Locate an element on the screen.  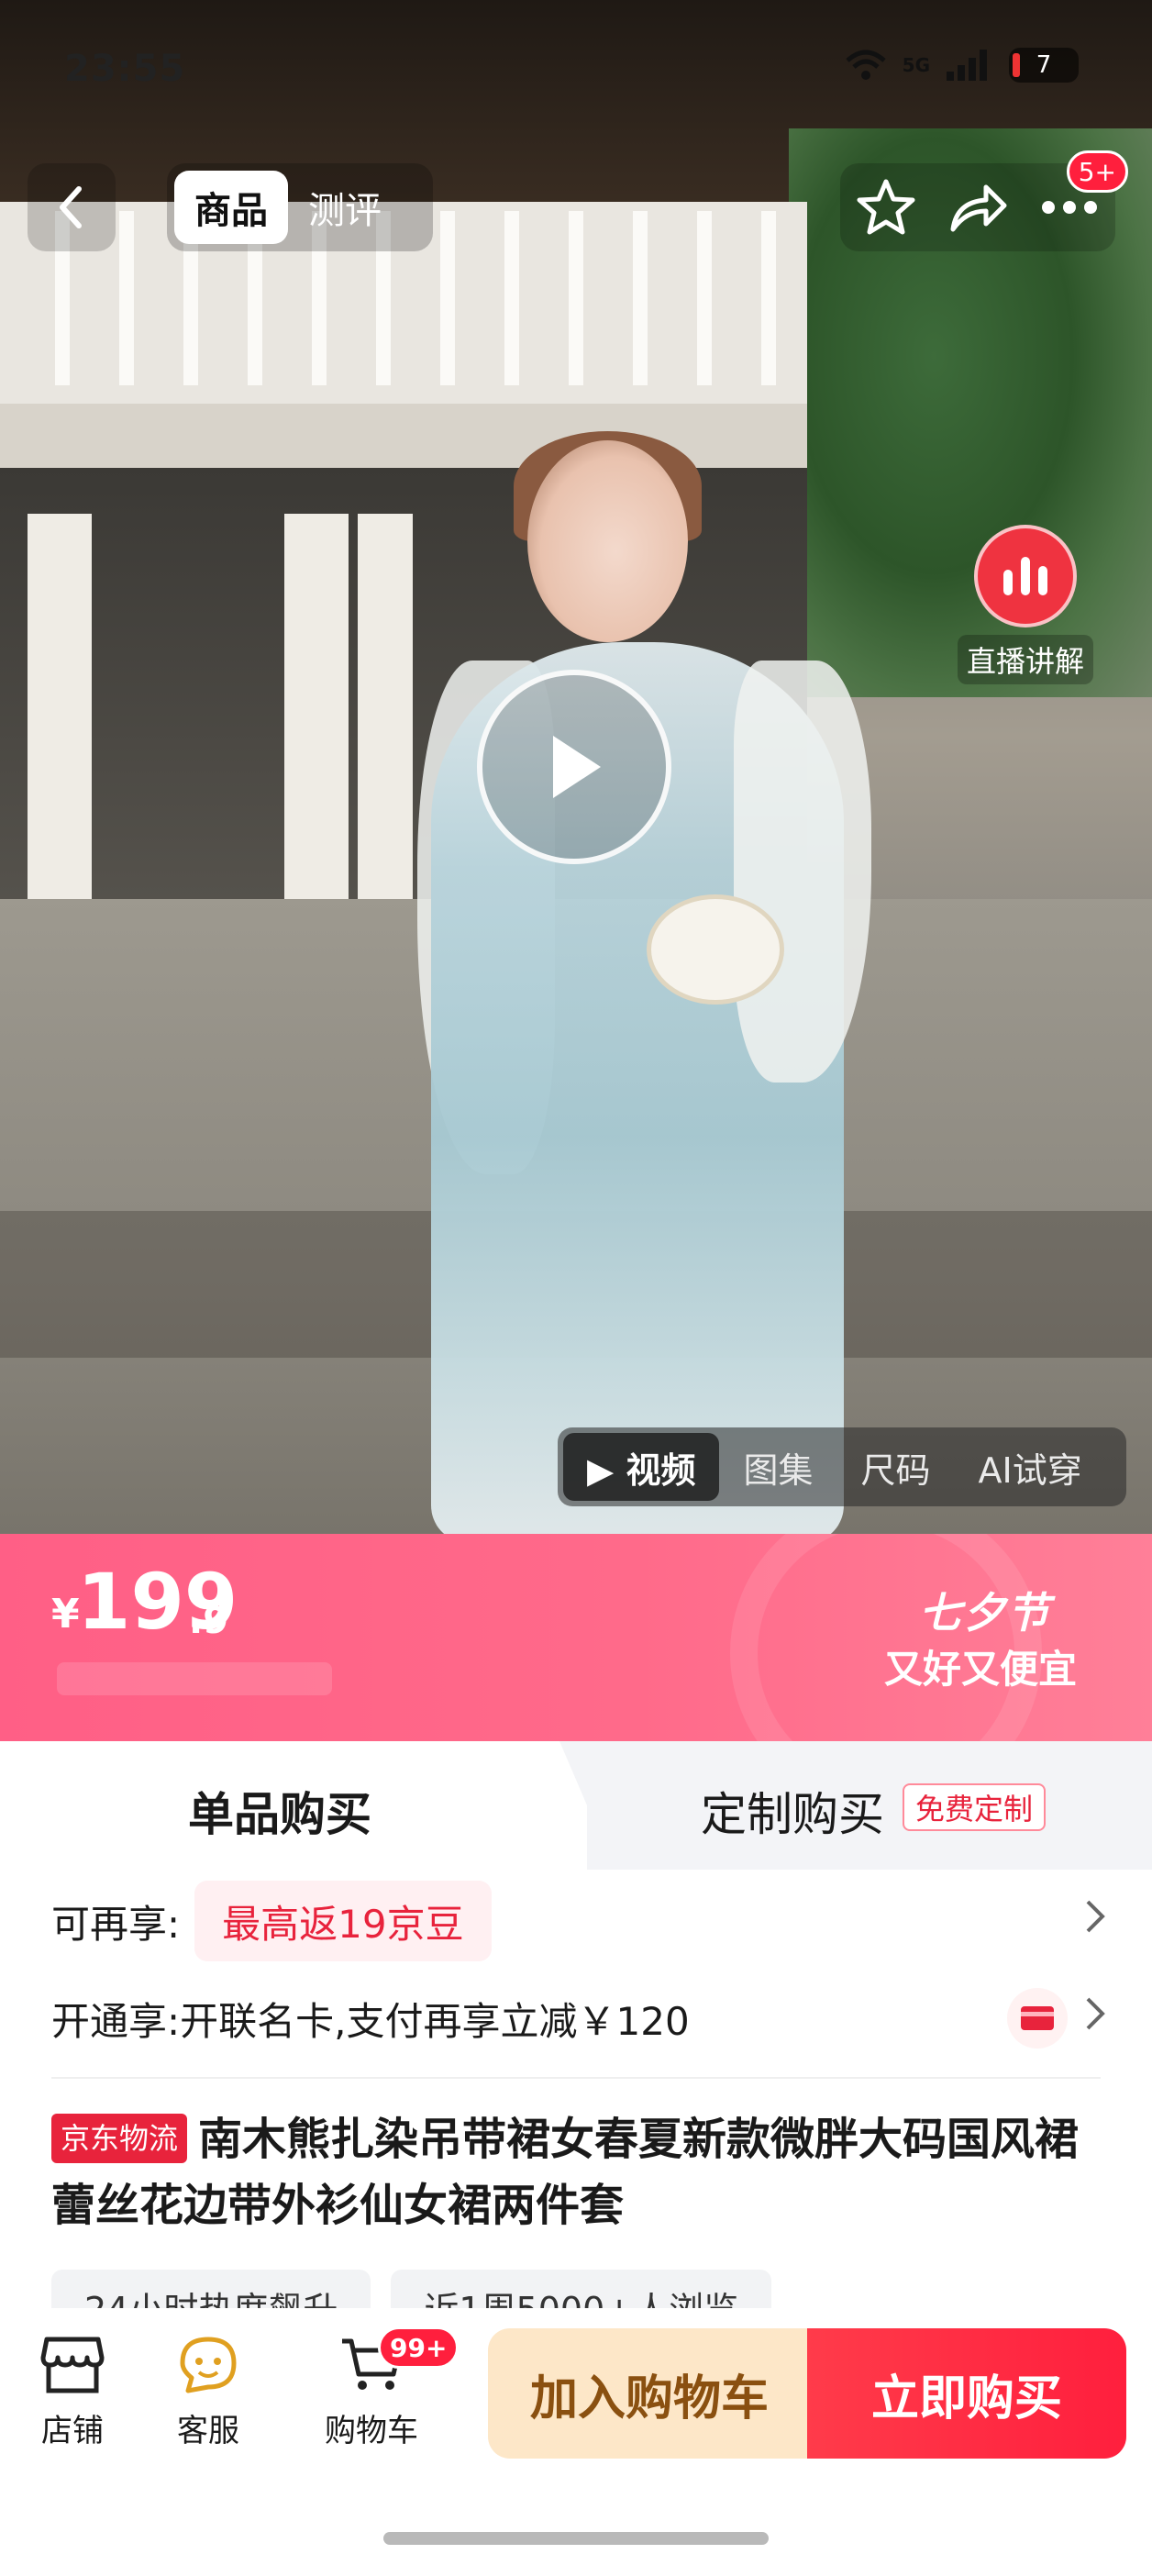
star-icon is located at coordinates (886, 207).